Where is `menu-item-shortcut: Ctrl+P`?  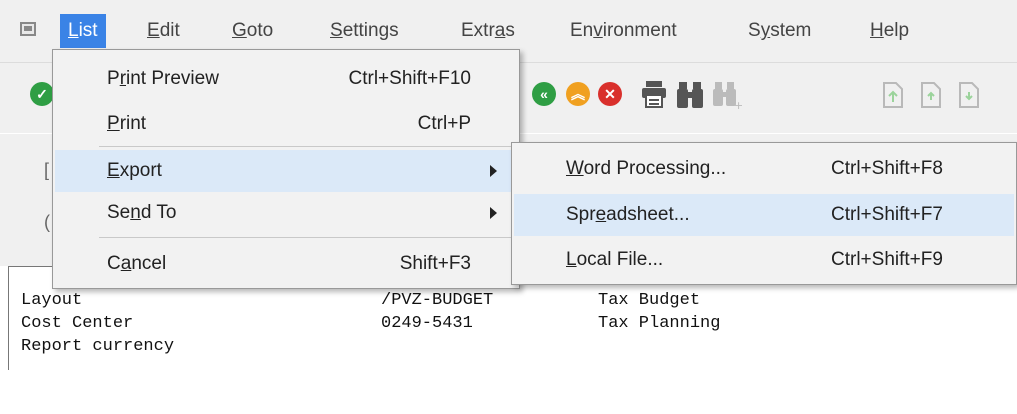
menu-item-shortcut: Ctrl+P is located at coordinates (444, 123).